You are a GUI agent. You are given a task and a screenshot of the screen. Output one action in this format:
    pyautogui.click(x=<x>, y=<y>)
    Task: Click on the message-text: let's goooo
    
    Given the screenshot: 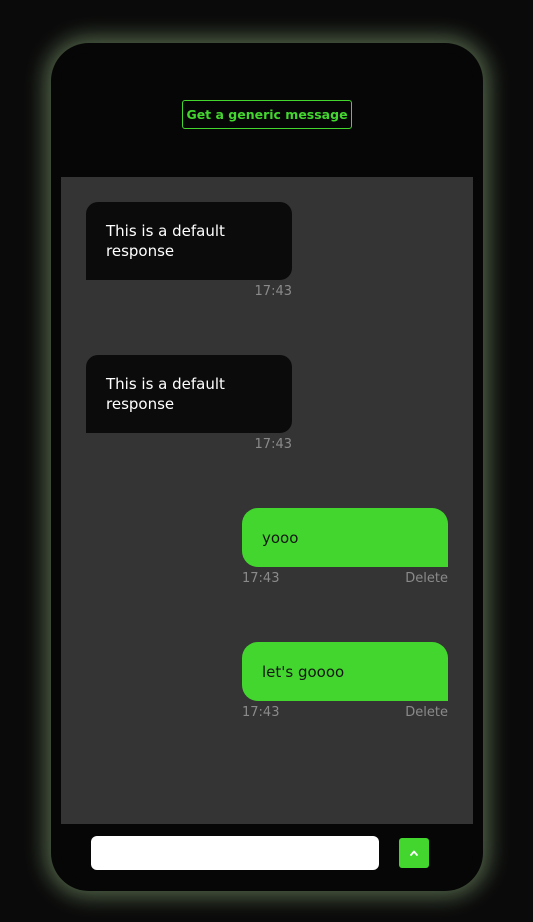 What is the action you would take?
    pyautogui.click(x=303, y=671)
    